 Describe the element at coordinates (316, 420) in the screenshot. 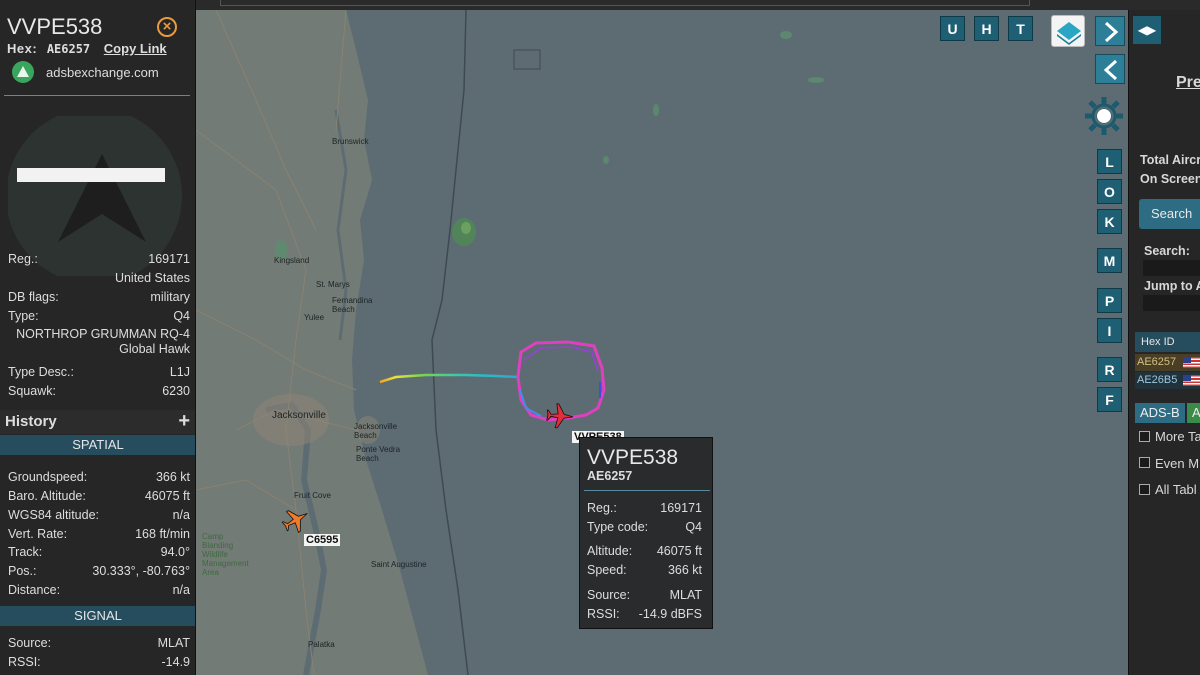

I see `urban-area` at that location.